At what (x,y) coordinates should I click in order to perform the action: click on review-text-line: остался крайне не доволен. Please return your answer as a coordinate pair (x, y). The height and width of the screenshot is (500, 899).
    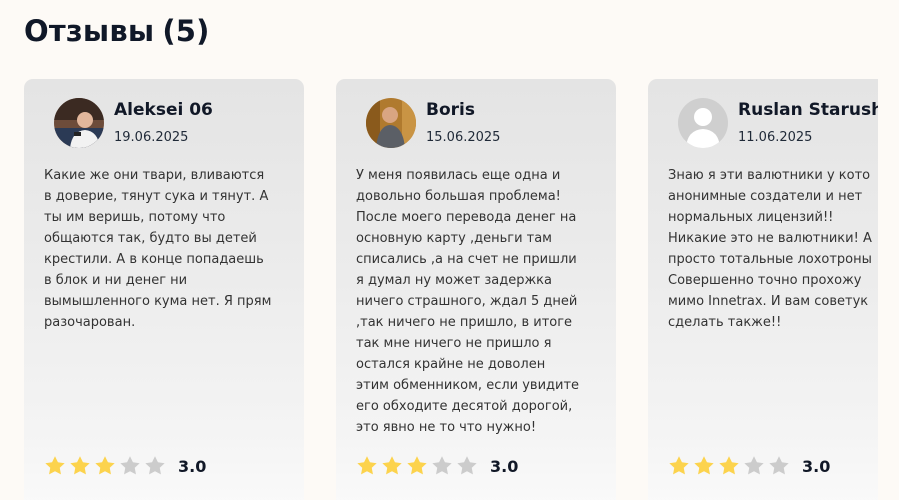
    Looking at the image, I should click on (451, 364).